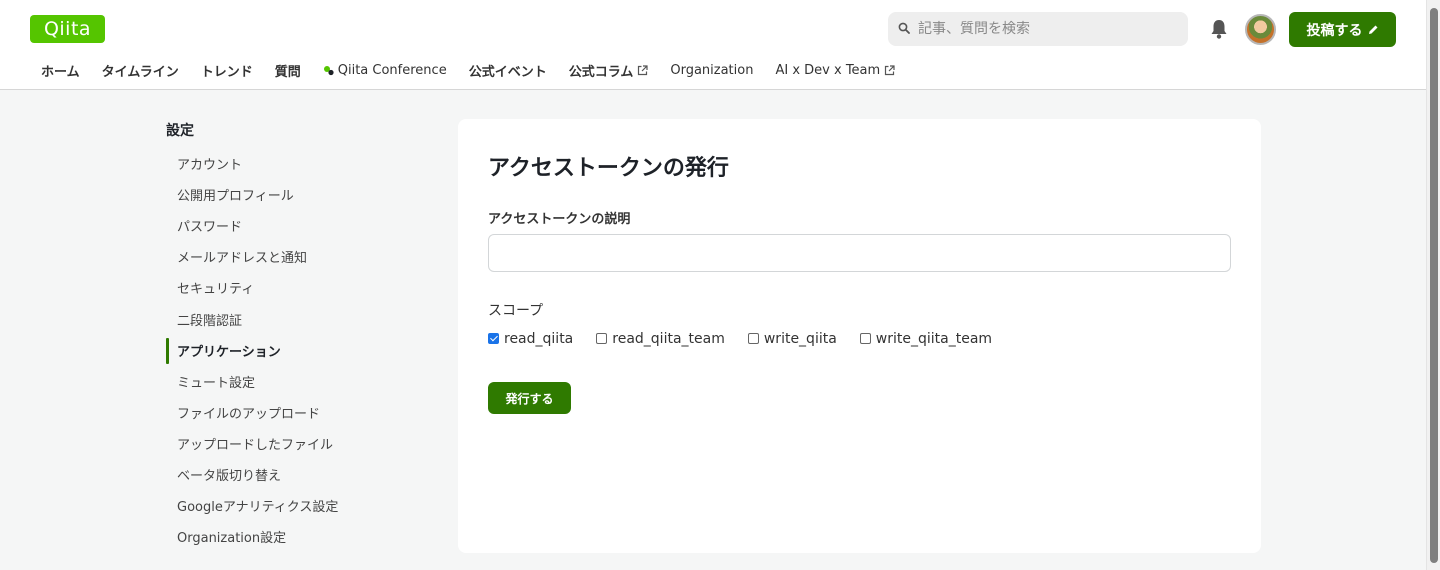 This screenshot has width=1440, height=570. Describe the element at coordinates (559, 219) in the screenshot. I see `description-label: アクセストークンの説明` at that location.